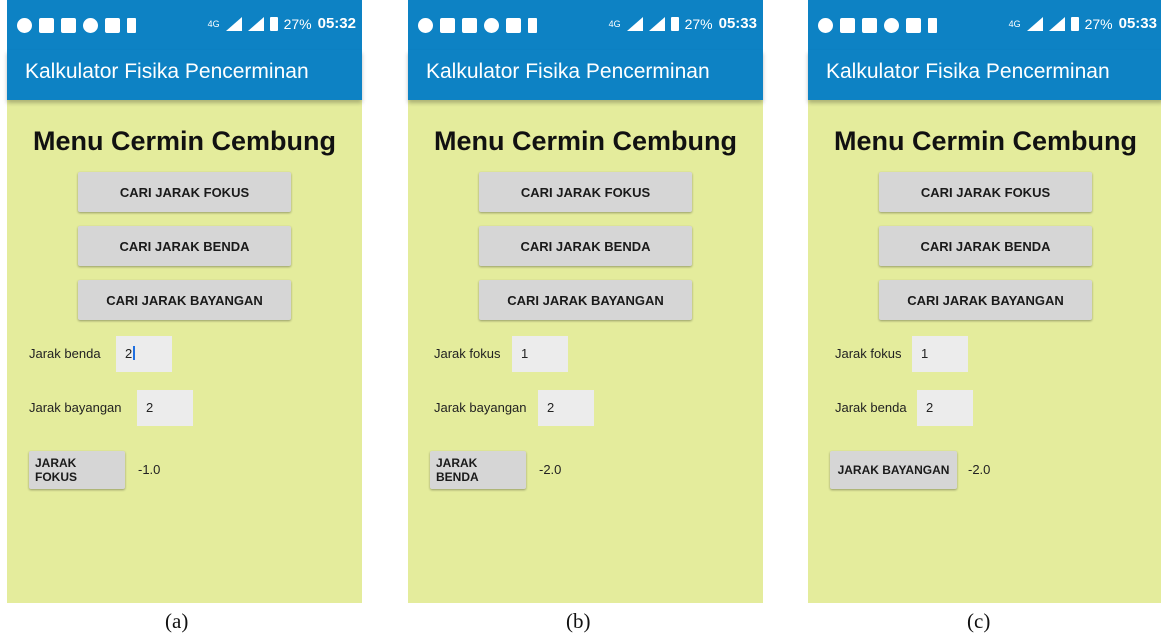 The image size is (1161, 635). I want to click on field1-label: Jarak benda, so click(65, 353).